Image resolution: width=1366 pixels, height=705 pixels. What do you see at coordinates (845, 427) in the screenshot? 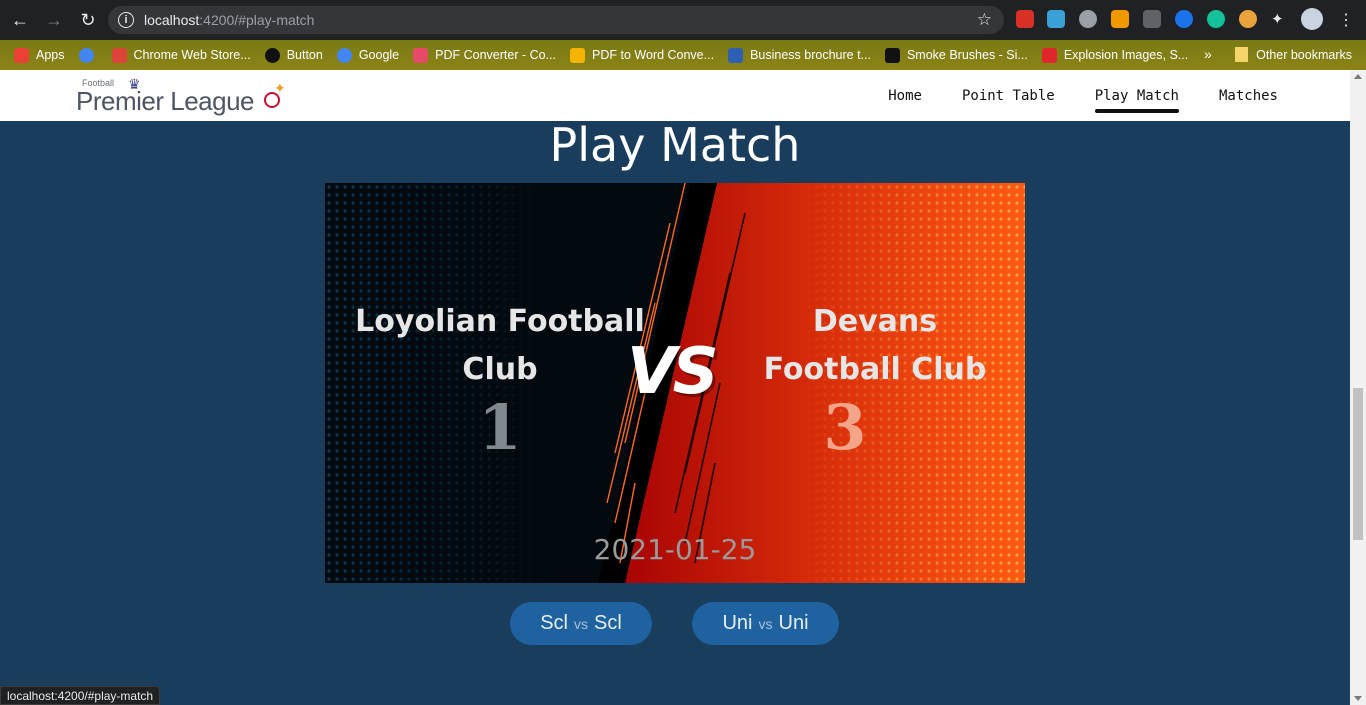
I see `away-team-score: 3` at bounding box center [845, 427].